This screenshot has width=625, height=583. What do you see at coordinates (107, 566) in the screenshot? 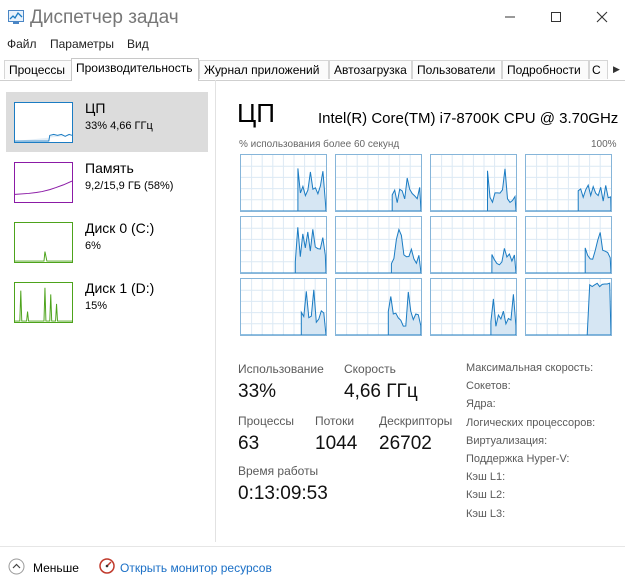
I see `resource-monitor-icon` at bounding box center [107, 566].